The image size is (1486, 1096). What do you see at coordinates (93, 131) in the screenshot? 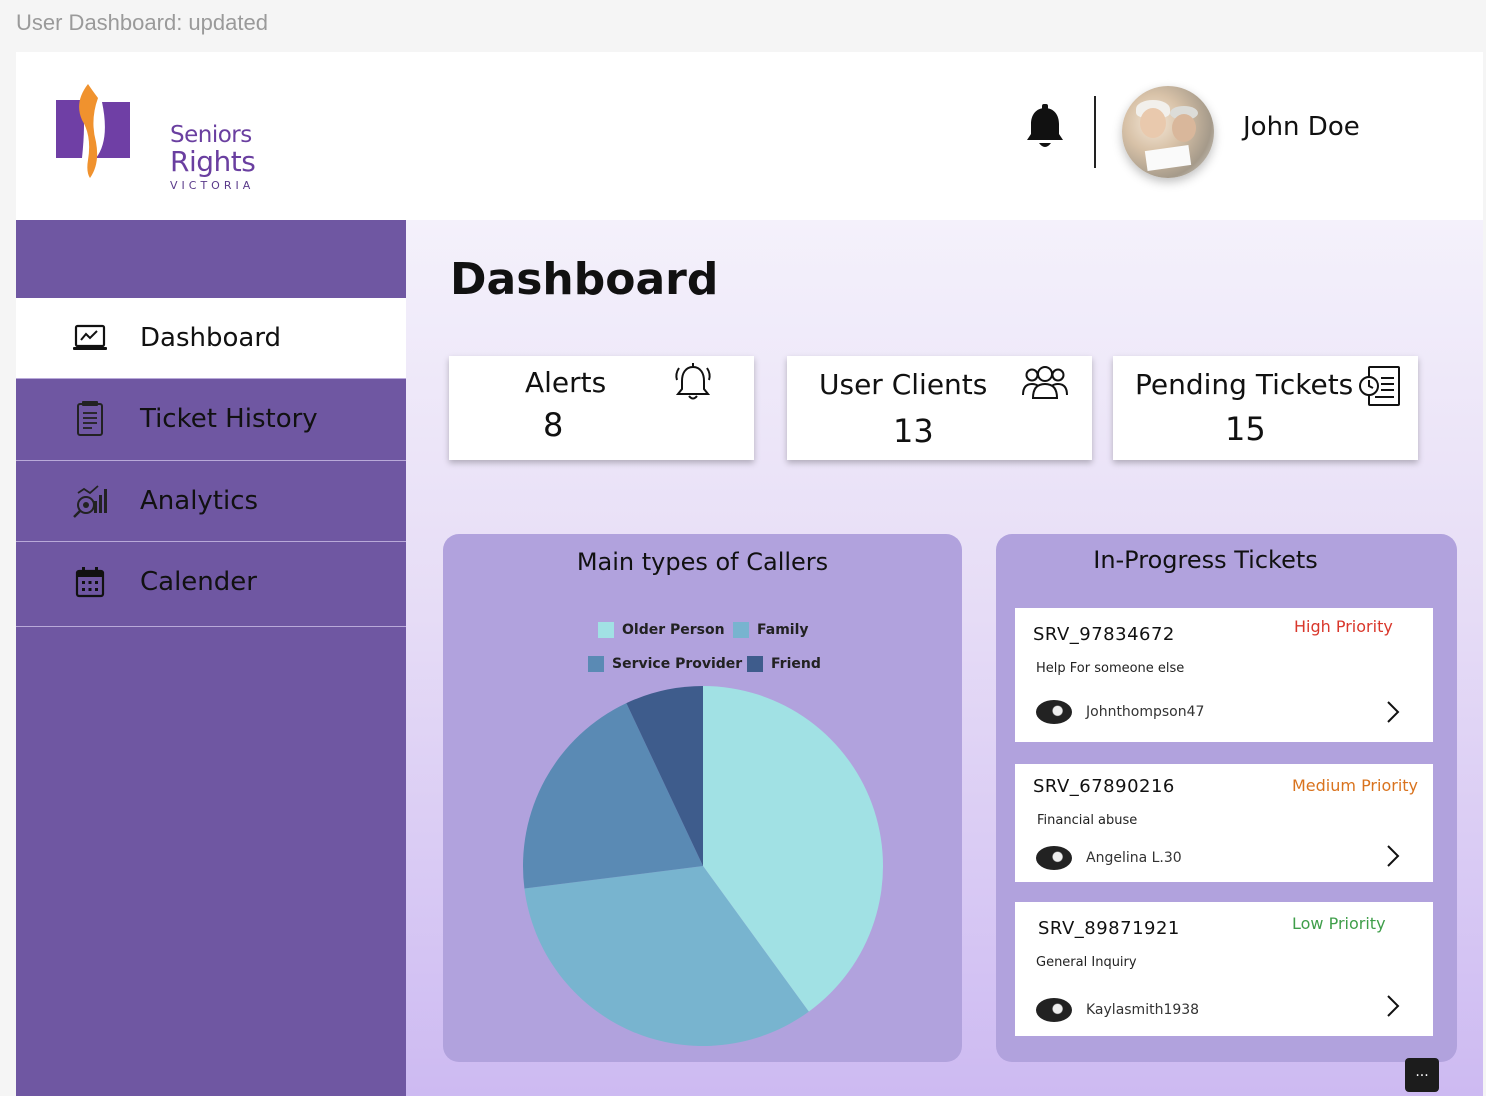
I see `logo-mark-icon` at bounding box center [93, 131].